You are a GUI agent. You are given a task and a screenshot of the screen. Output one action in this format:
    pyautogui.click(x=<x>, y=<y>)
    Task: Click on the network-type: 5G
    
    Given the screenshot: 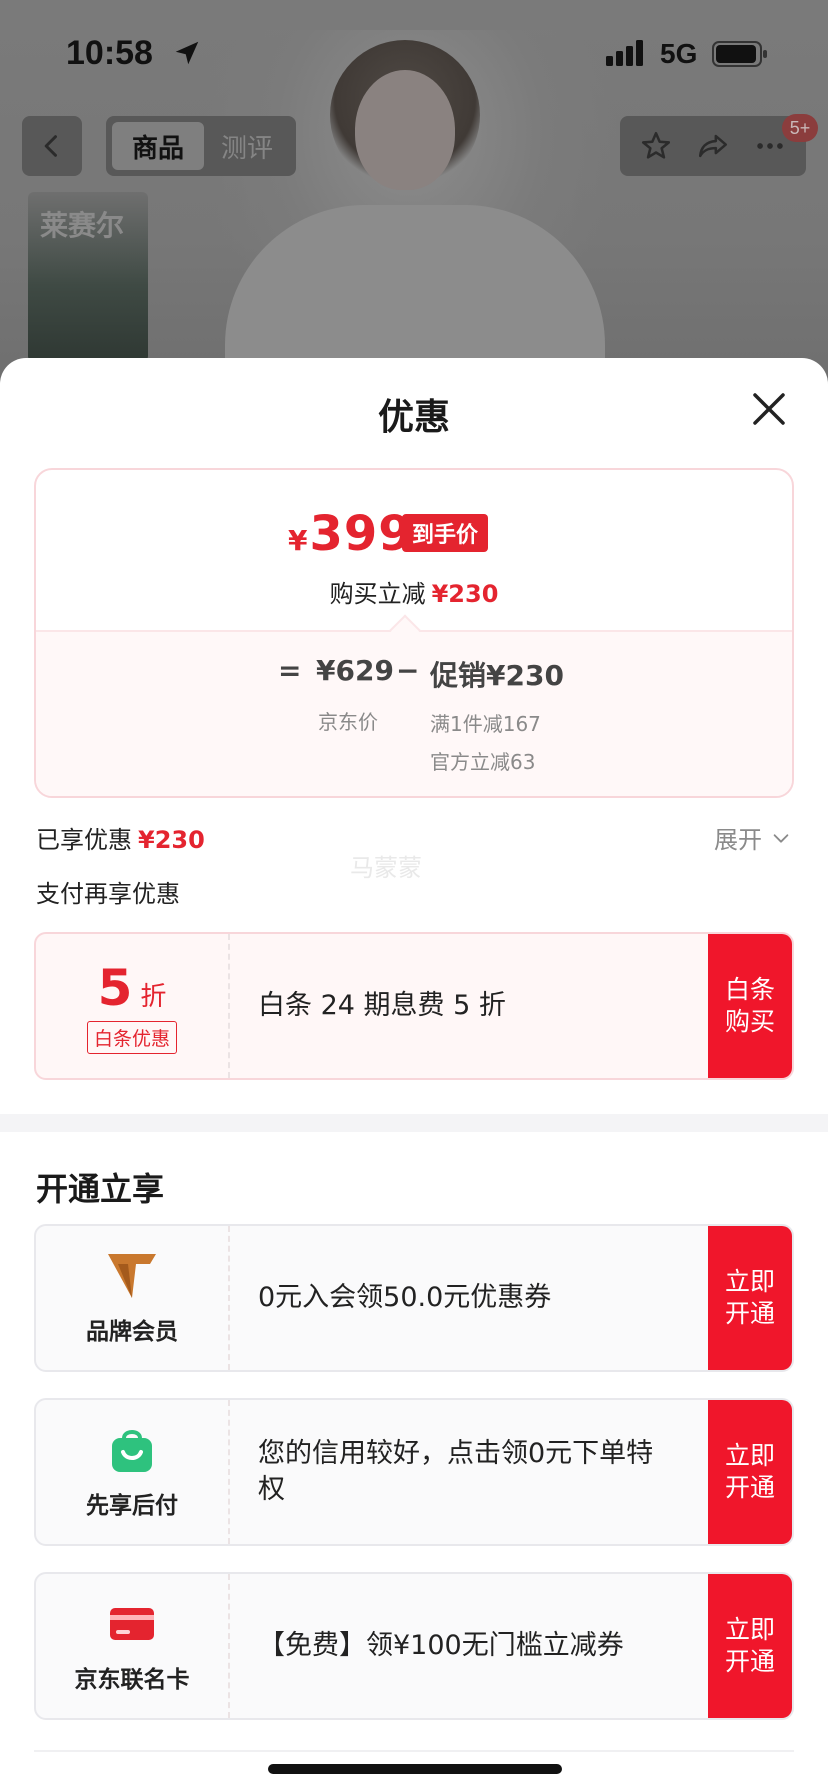 What is the action you would take?
    pyautogui.click(x=679, y=53)
    